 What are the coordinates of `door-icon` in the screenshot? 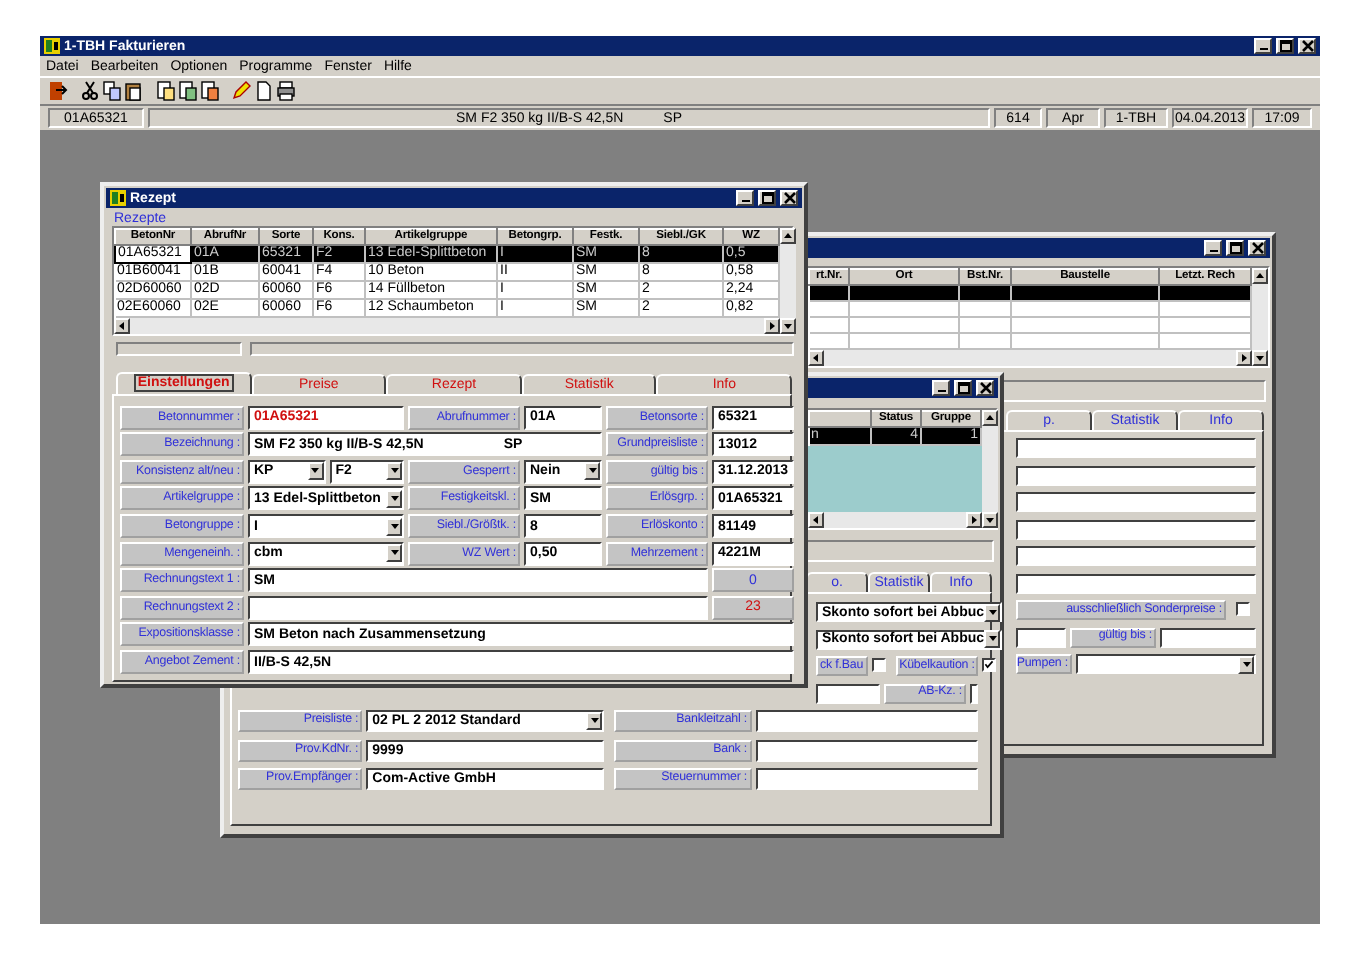 It's located at (58, 91).